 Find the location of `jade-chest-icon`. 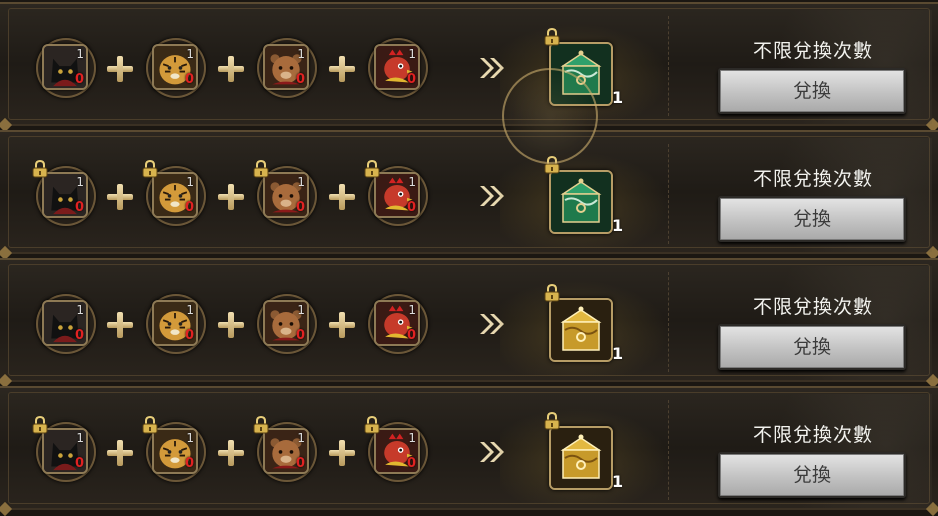

jade-chest-icon is located at coordinates (581, 202).